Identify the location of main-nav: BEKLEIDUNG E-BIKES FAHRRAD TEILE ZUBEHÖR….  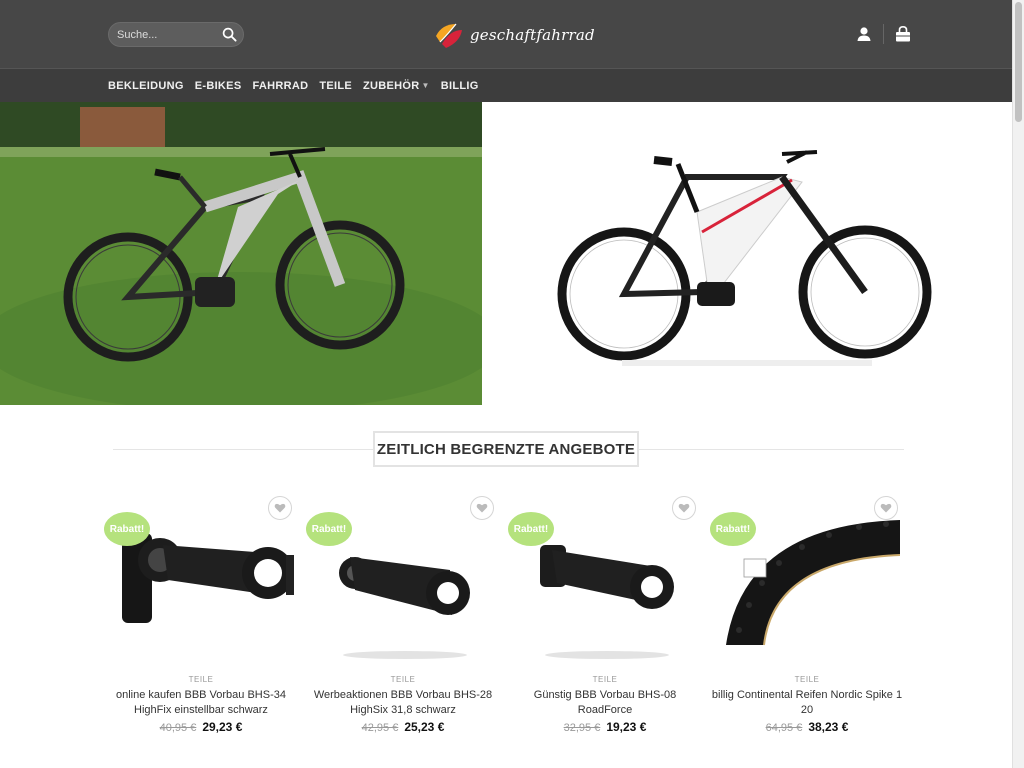
(506, 85).